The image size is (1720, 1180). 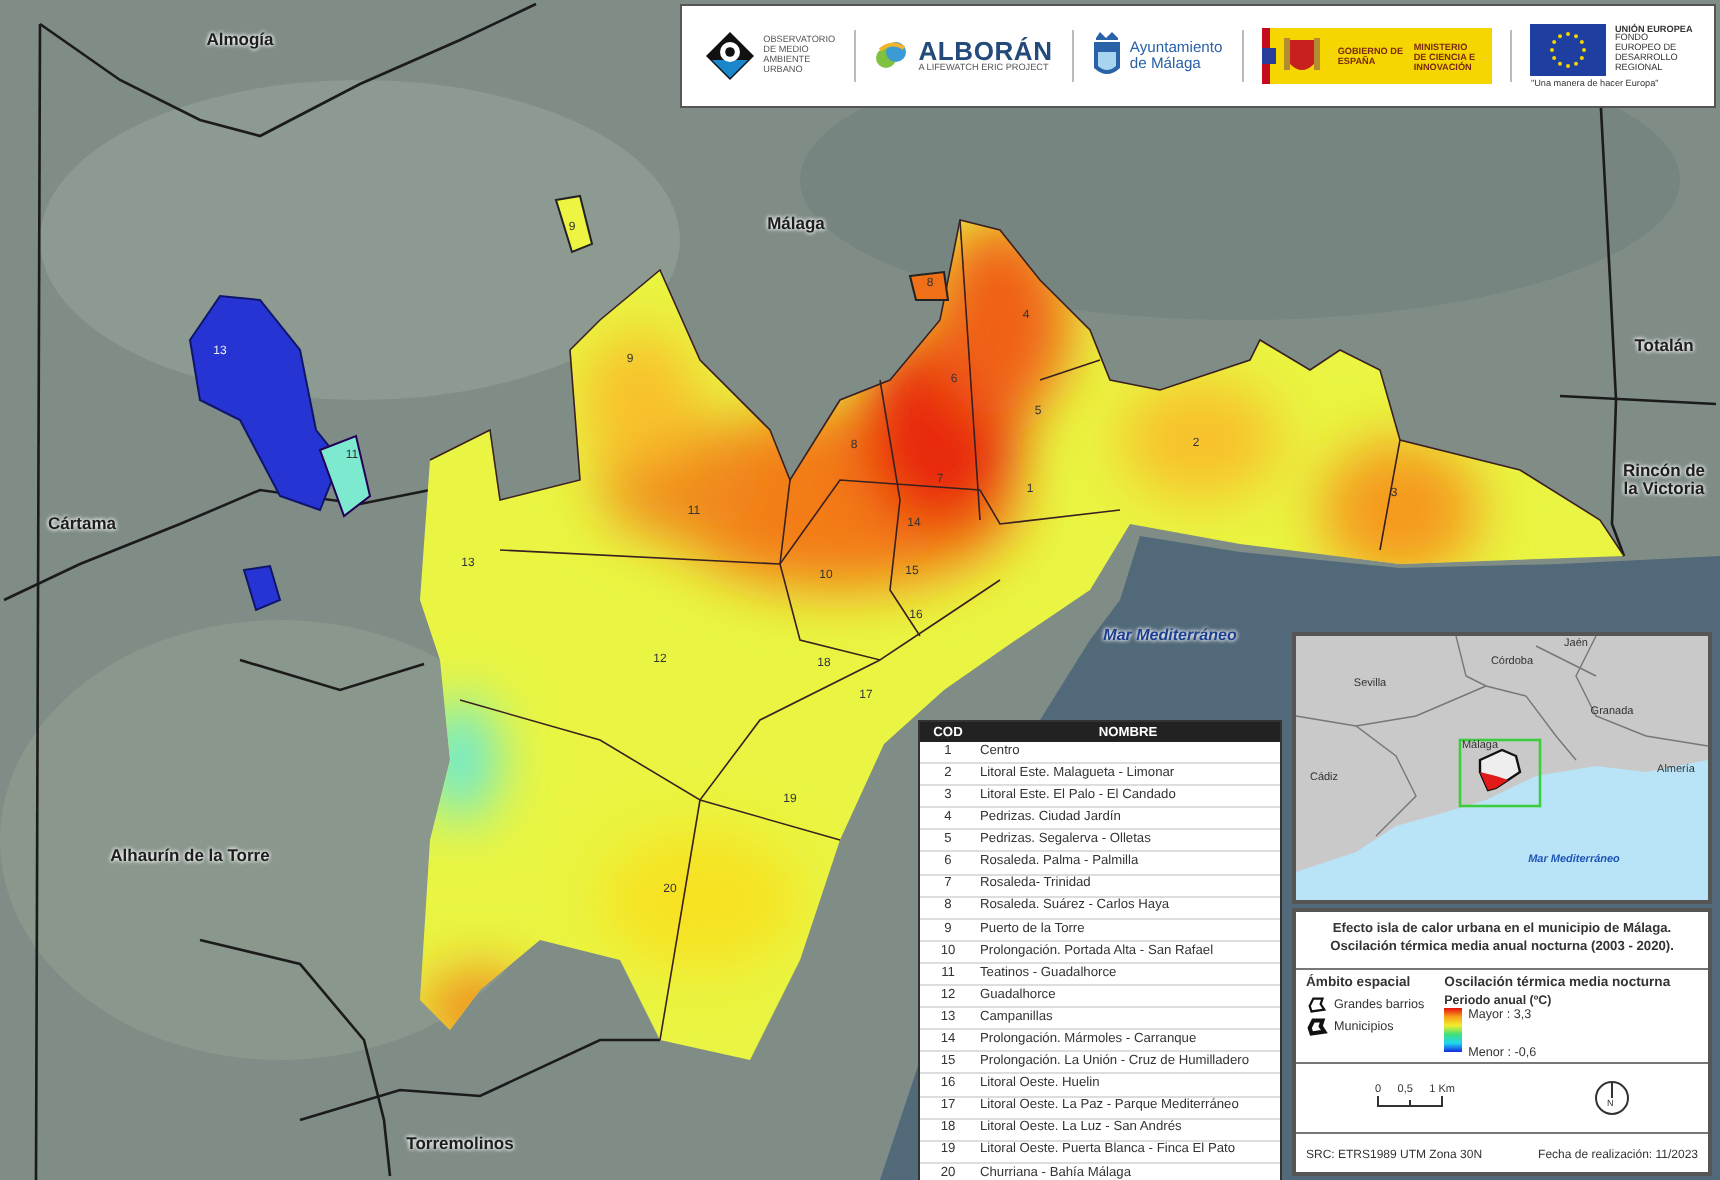 I want to click on place-name-label: Cártama, so click(x=82, y=524).